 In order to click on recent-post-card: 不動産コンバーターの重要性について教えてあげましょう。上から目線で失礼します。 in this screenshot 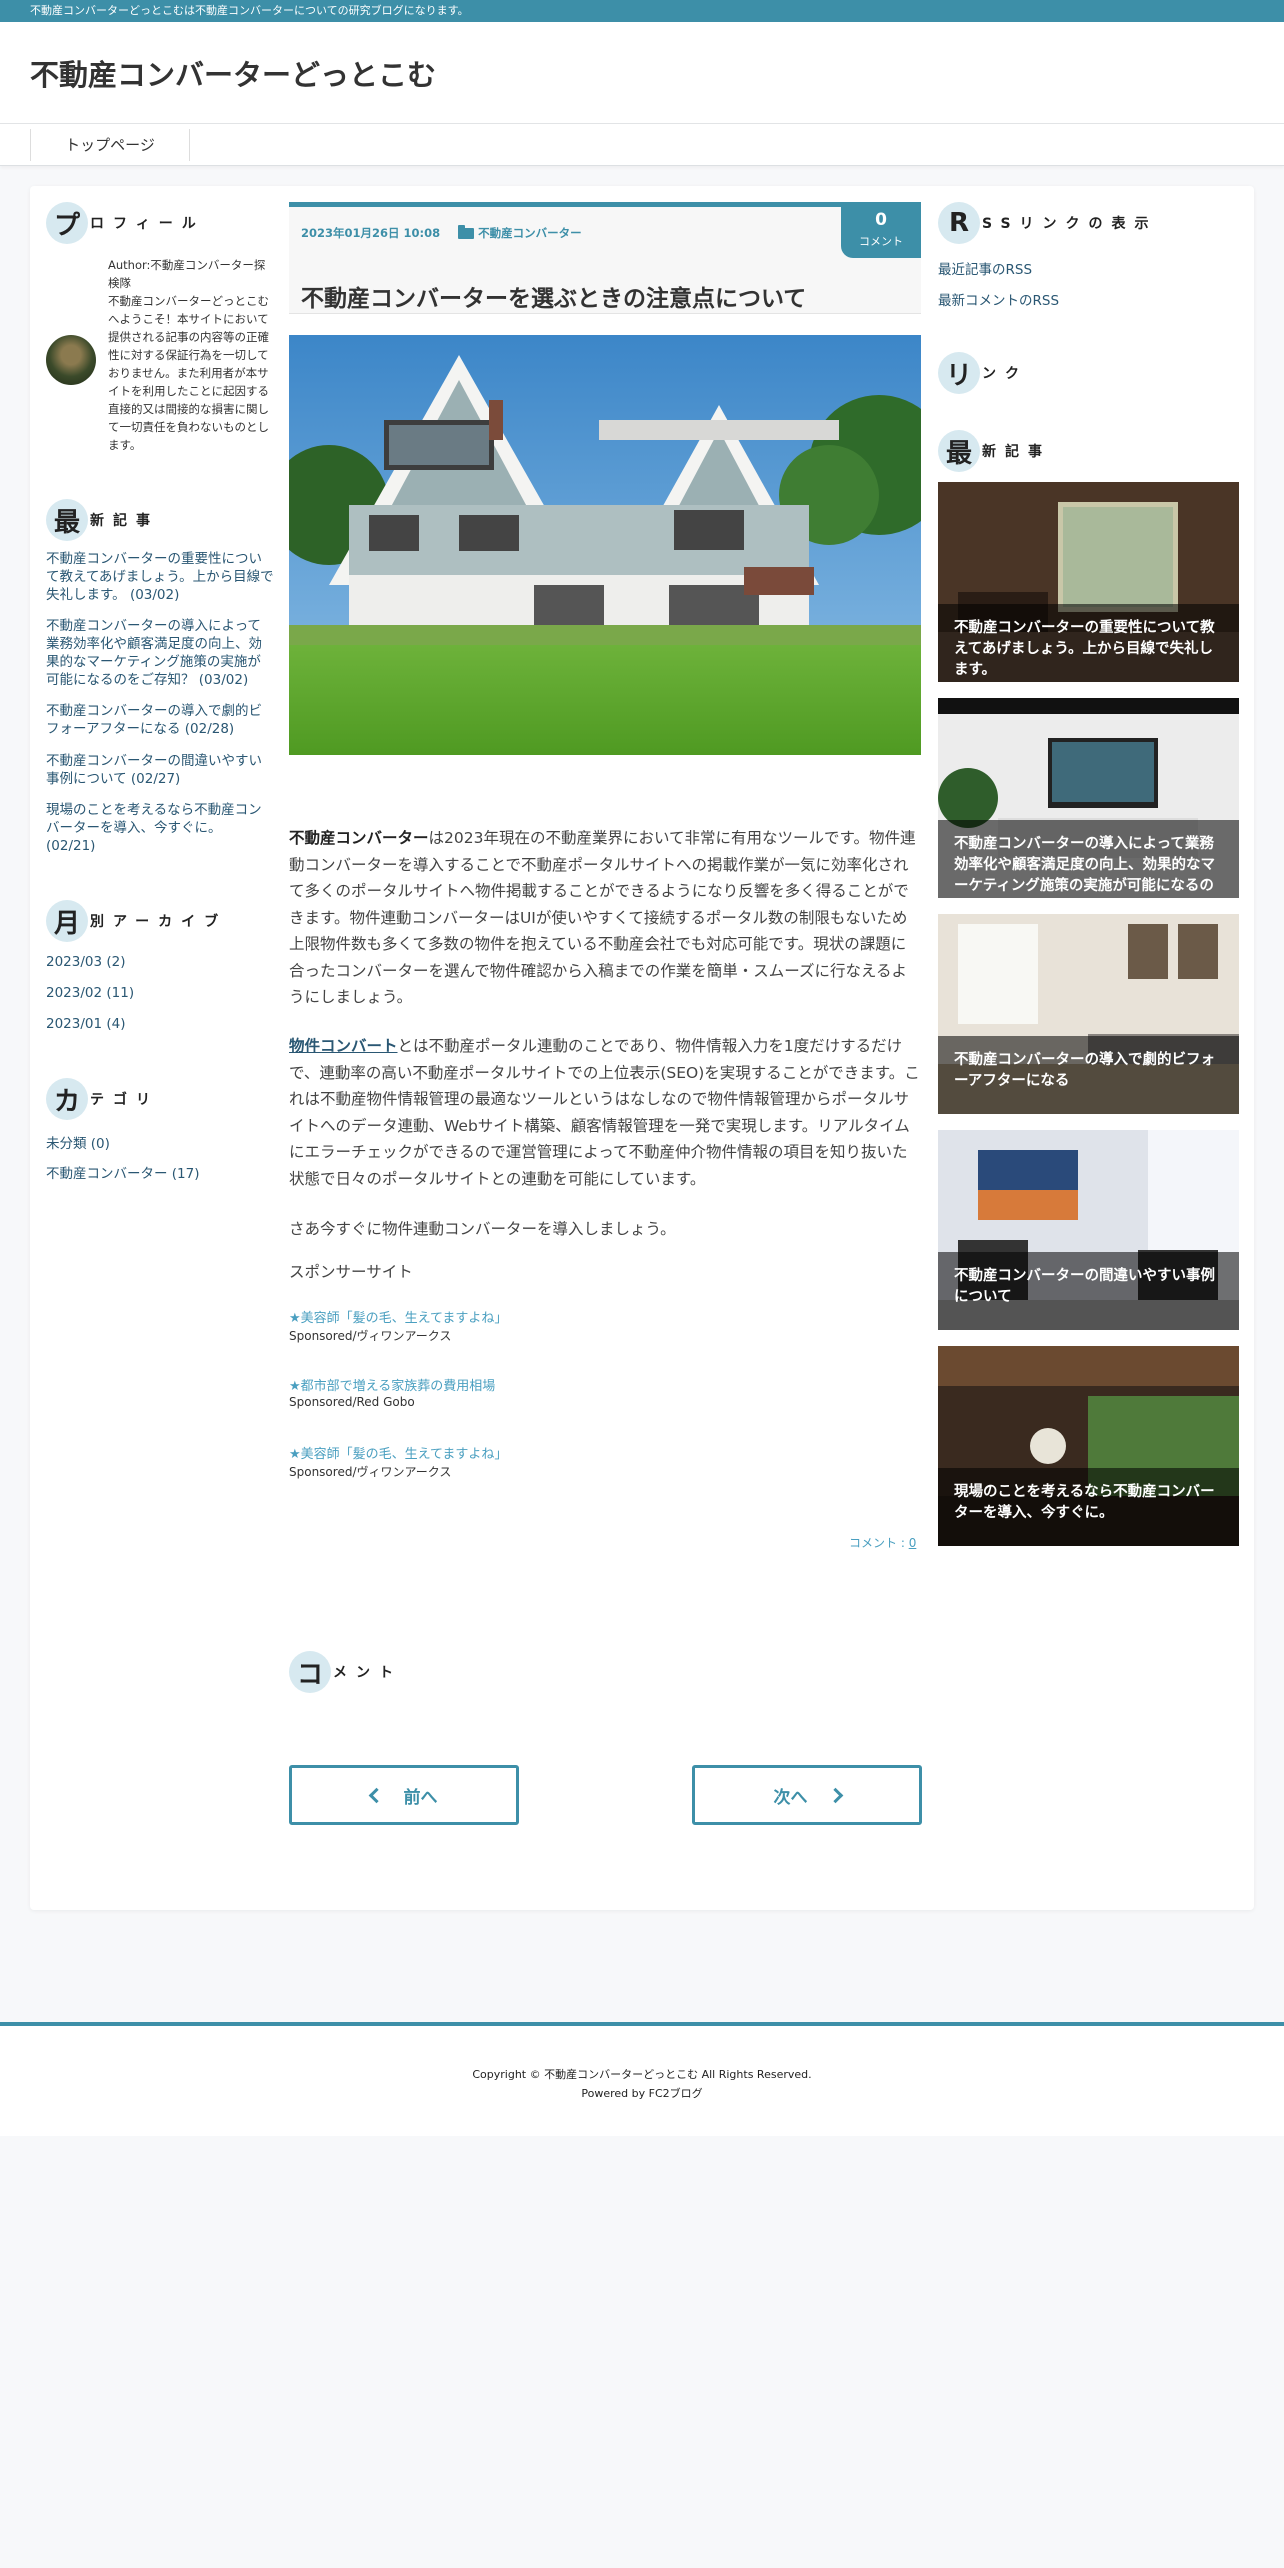, I will do `click(1088, 582)`.